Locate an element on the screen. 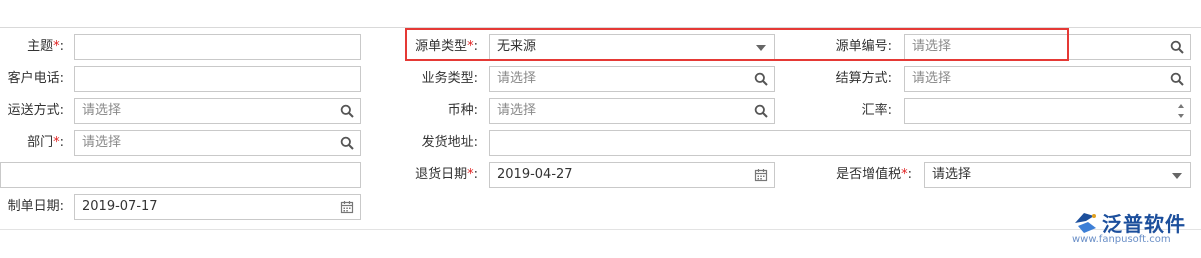 This screenshot has width=1201, height=258. vat-select: 请选择 is located at coordinates (1057, 175).